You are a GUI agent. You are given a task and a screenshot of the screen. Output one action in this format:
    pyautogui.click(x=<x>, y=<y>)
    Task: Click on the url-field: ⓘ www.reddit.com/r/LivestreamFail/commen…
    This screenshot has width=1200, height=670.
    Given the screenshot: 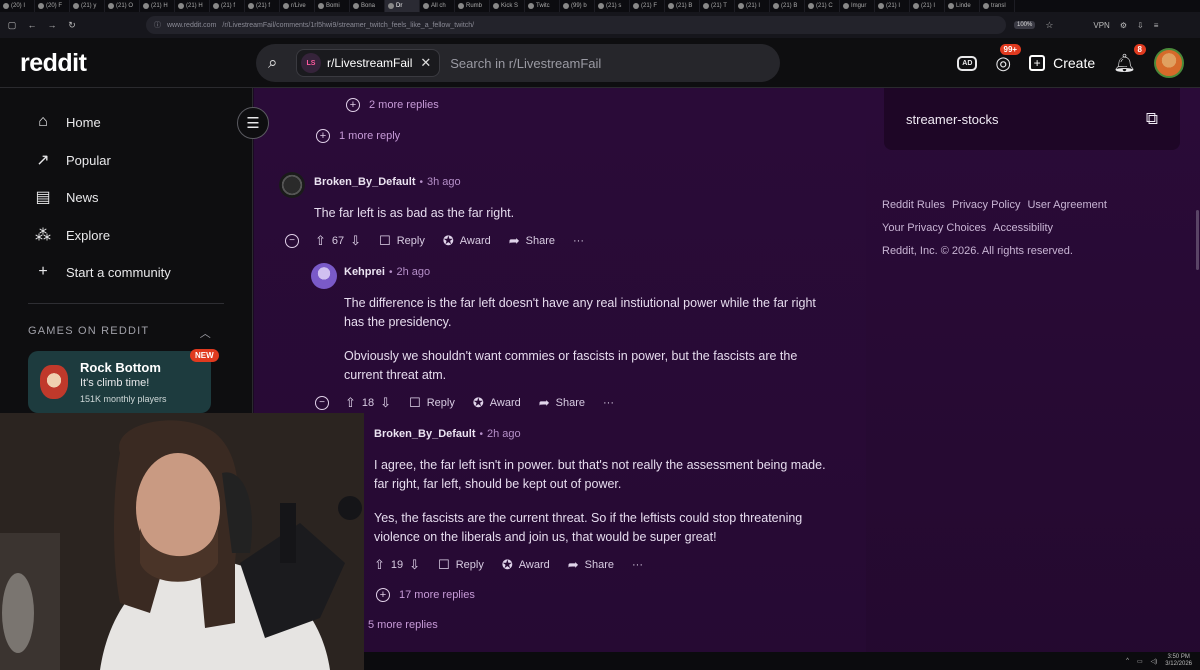 What is the action you would take?
    pyautogui.click(x=576, y=25)
    